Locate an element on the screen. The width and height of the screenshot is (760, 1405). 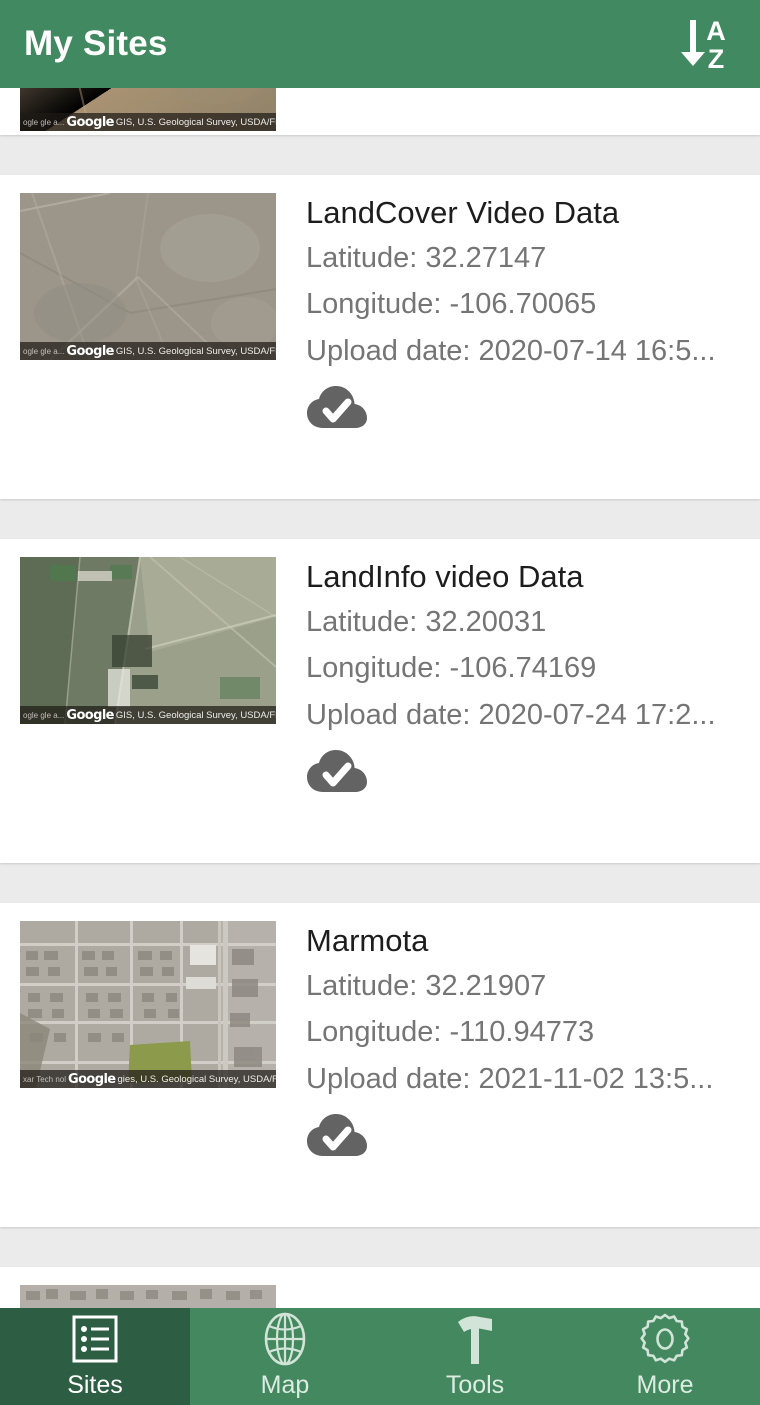
site-longitude: Longitude: -106.74169 is located at coordinates (451, 668).